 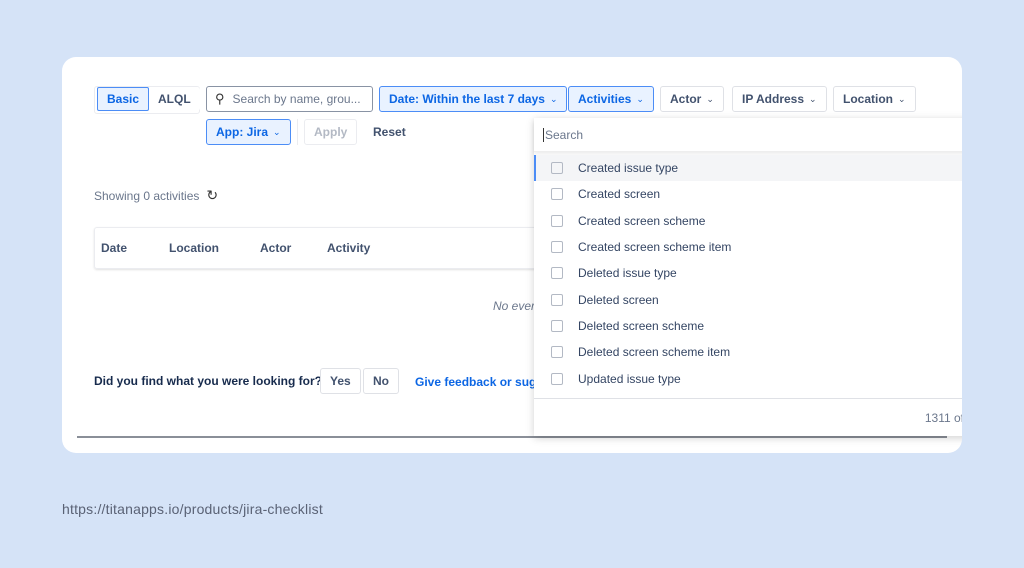 I want to click on activity-option: Updated issue type, so click(x=748, y=378).